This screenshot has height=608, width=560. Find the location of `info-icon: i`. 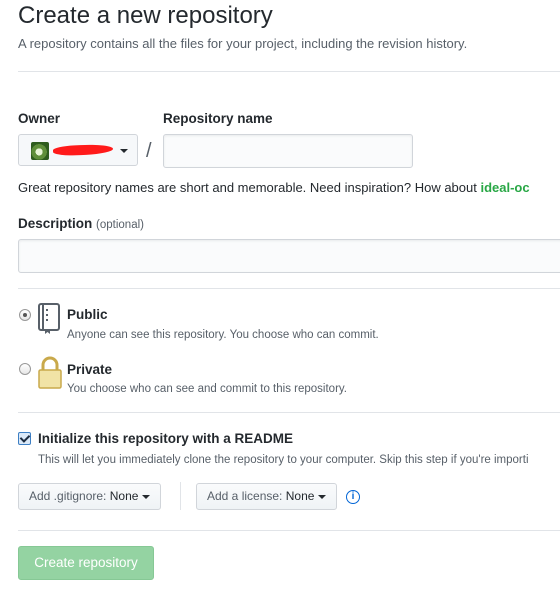

info-icon: i is located at coordinates (353, 497).